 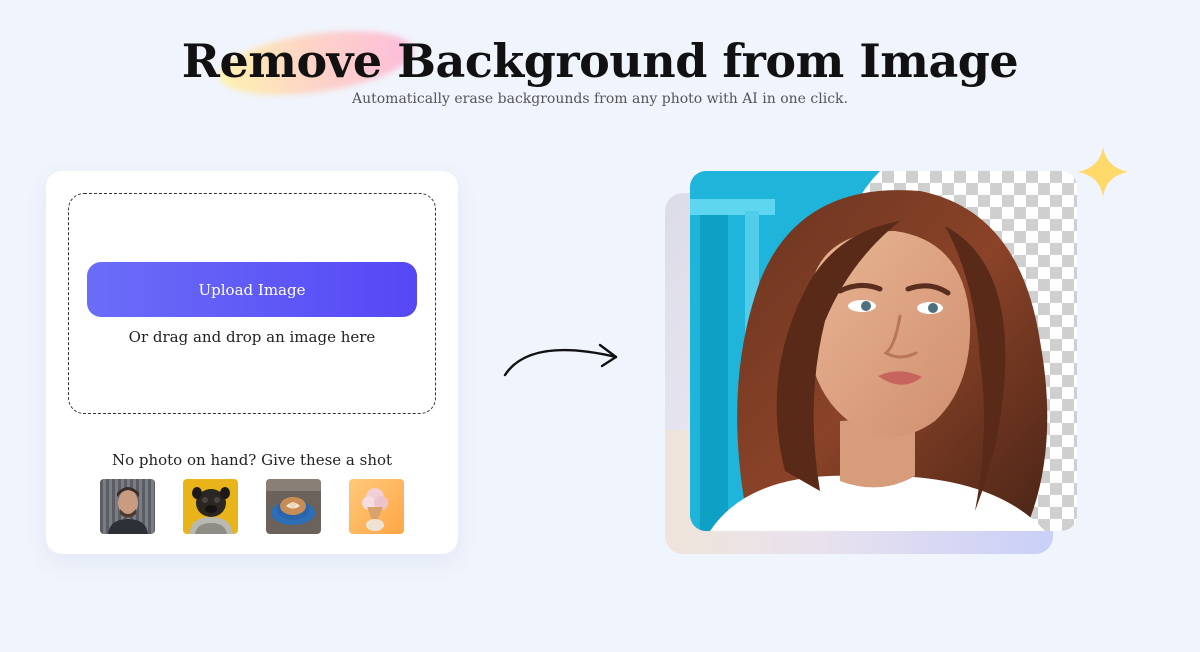 What do you see at coordinates (293, 506) in the screenshot?
I see `sample-thumb-coffee` at bounding box center [293, 506].